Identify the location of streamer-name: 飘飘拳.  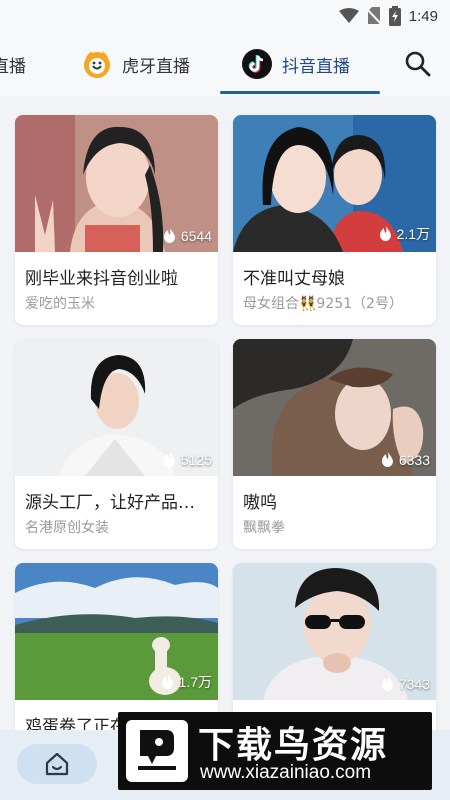
(264, 528).